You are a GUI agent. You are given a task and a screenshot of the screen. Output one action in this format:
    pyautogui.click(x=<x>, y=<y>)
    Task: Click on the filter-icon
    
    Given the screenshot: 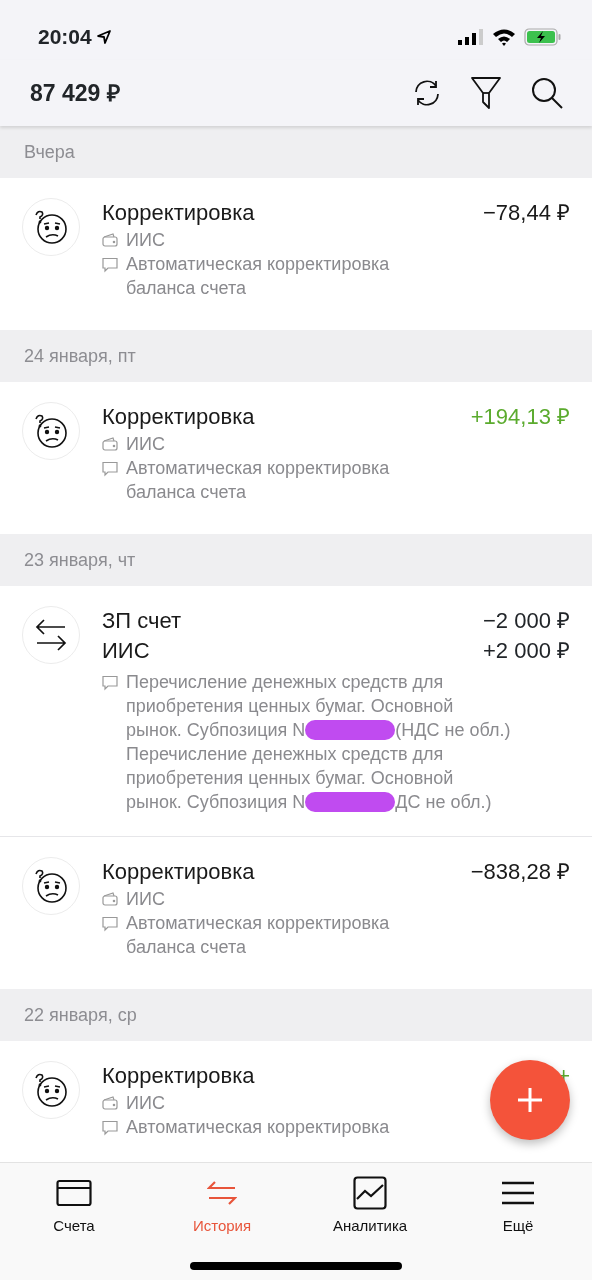 What is the action you would take?
    pyautogui.click(x=486, y=93)
    